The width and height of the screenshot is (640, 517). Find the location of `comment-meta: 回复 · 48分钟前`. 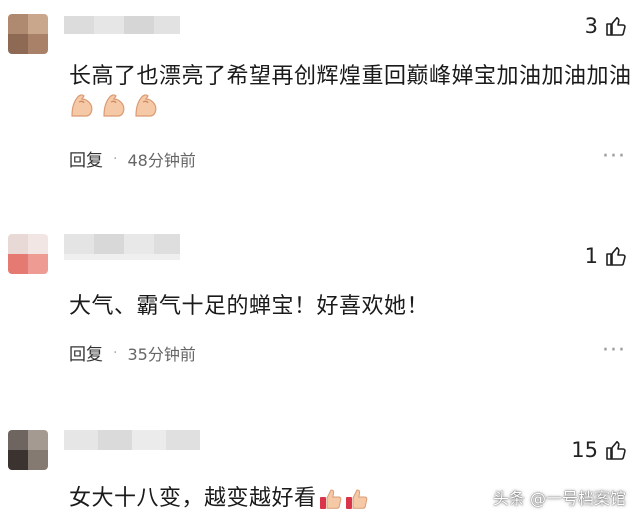

comment-meta: 回复 · 48分钟前 is located at coordinates (132, 159).